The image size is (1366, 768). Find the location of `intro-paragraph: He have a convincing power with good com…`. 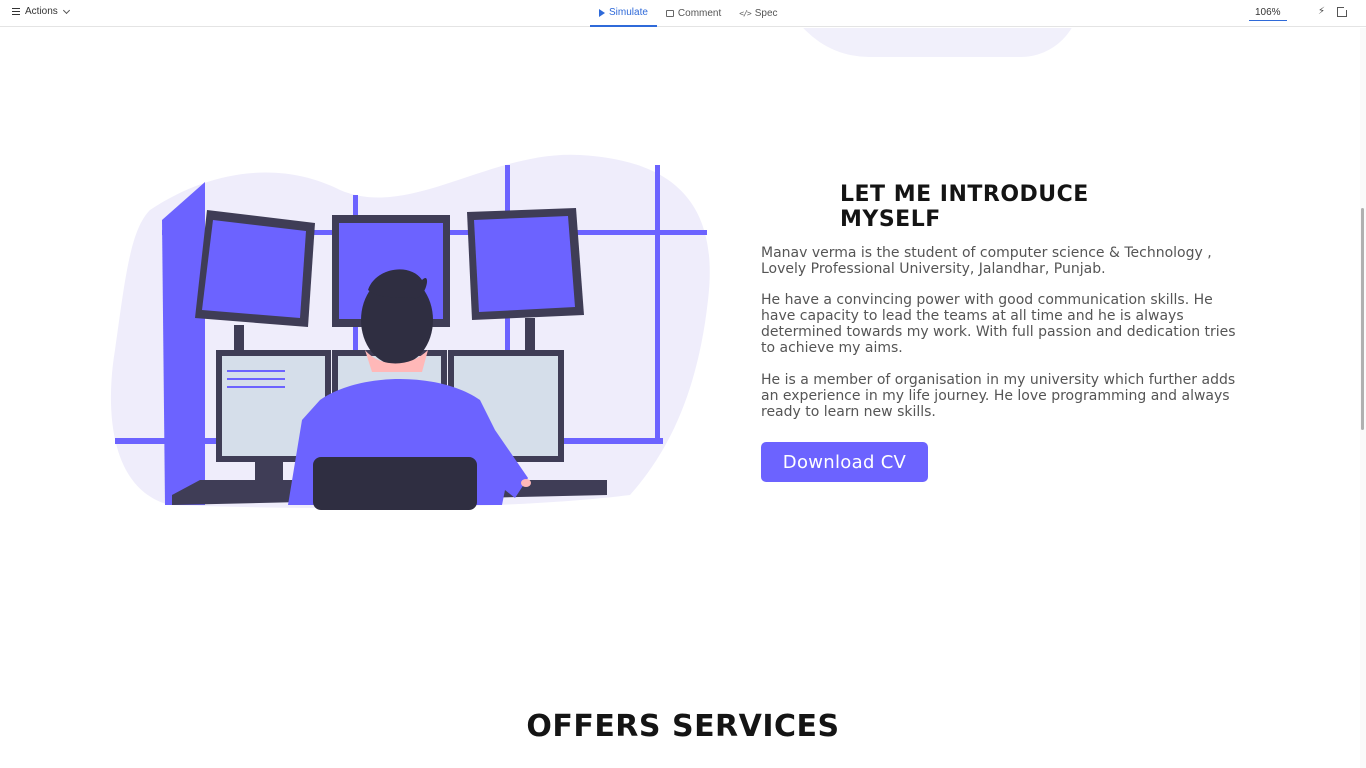

intro-paragraph: He have a convincing power with good com… is located at coordinates (998, 324).